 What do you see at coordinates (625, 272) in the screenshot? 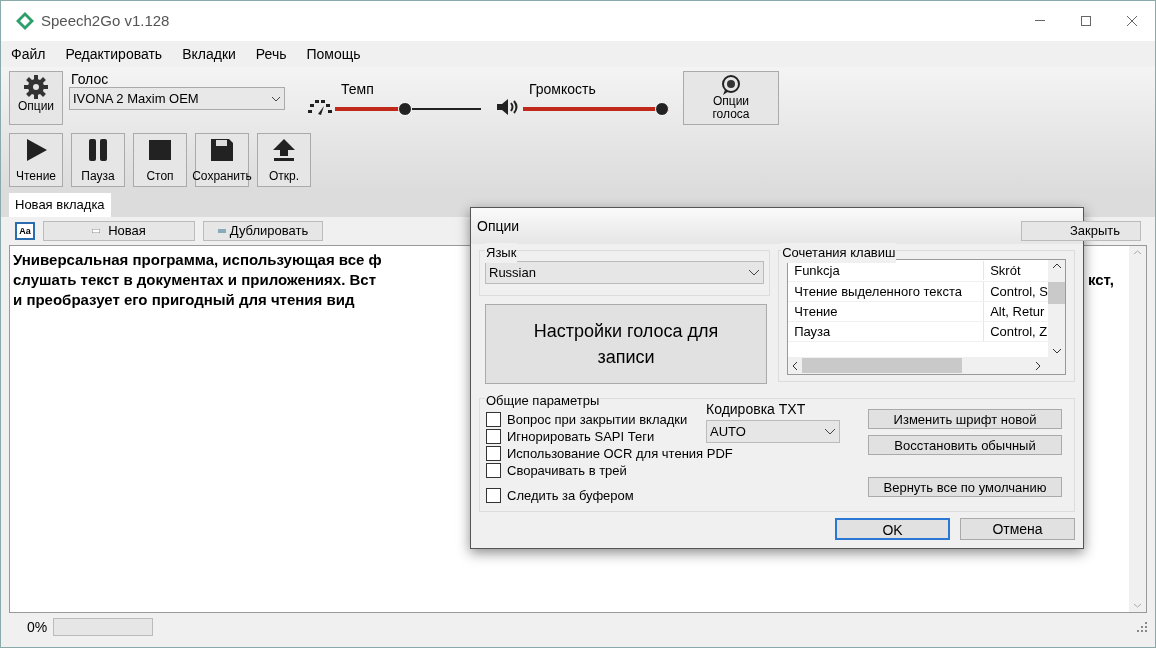
I see `language-dropdown: Russian` at bounding box center [625, 272].